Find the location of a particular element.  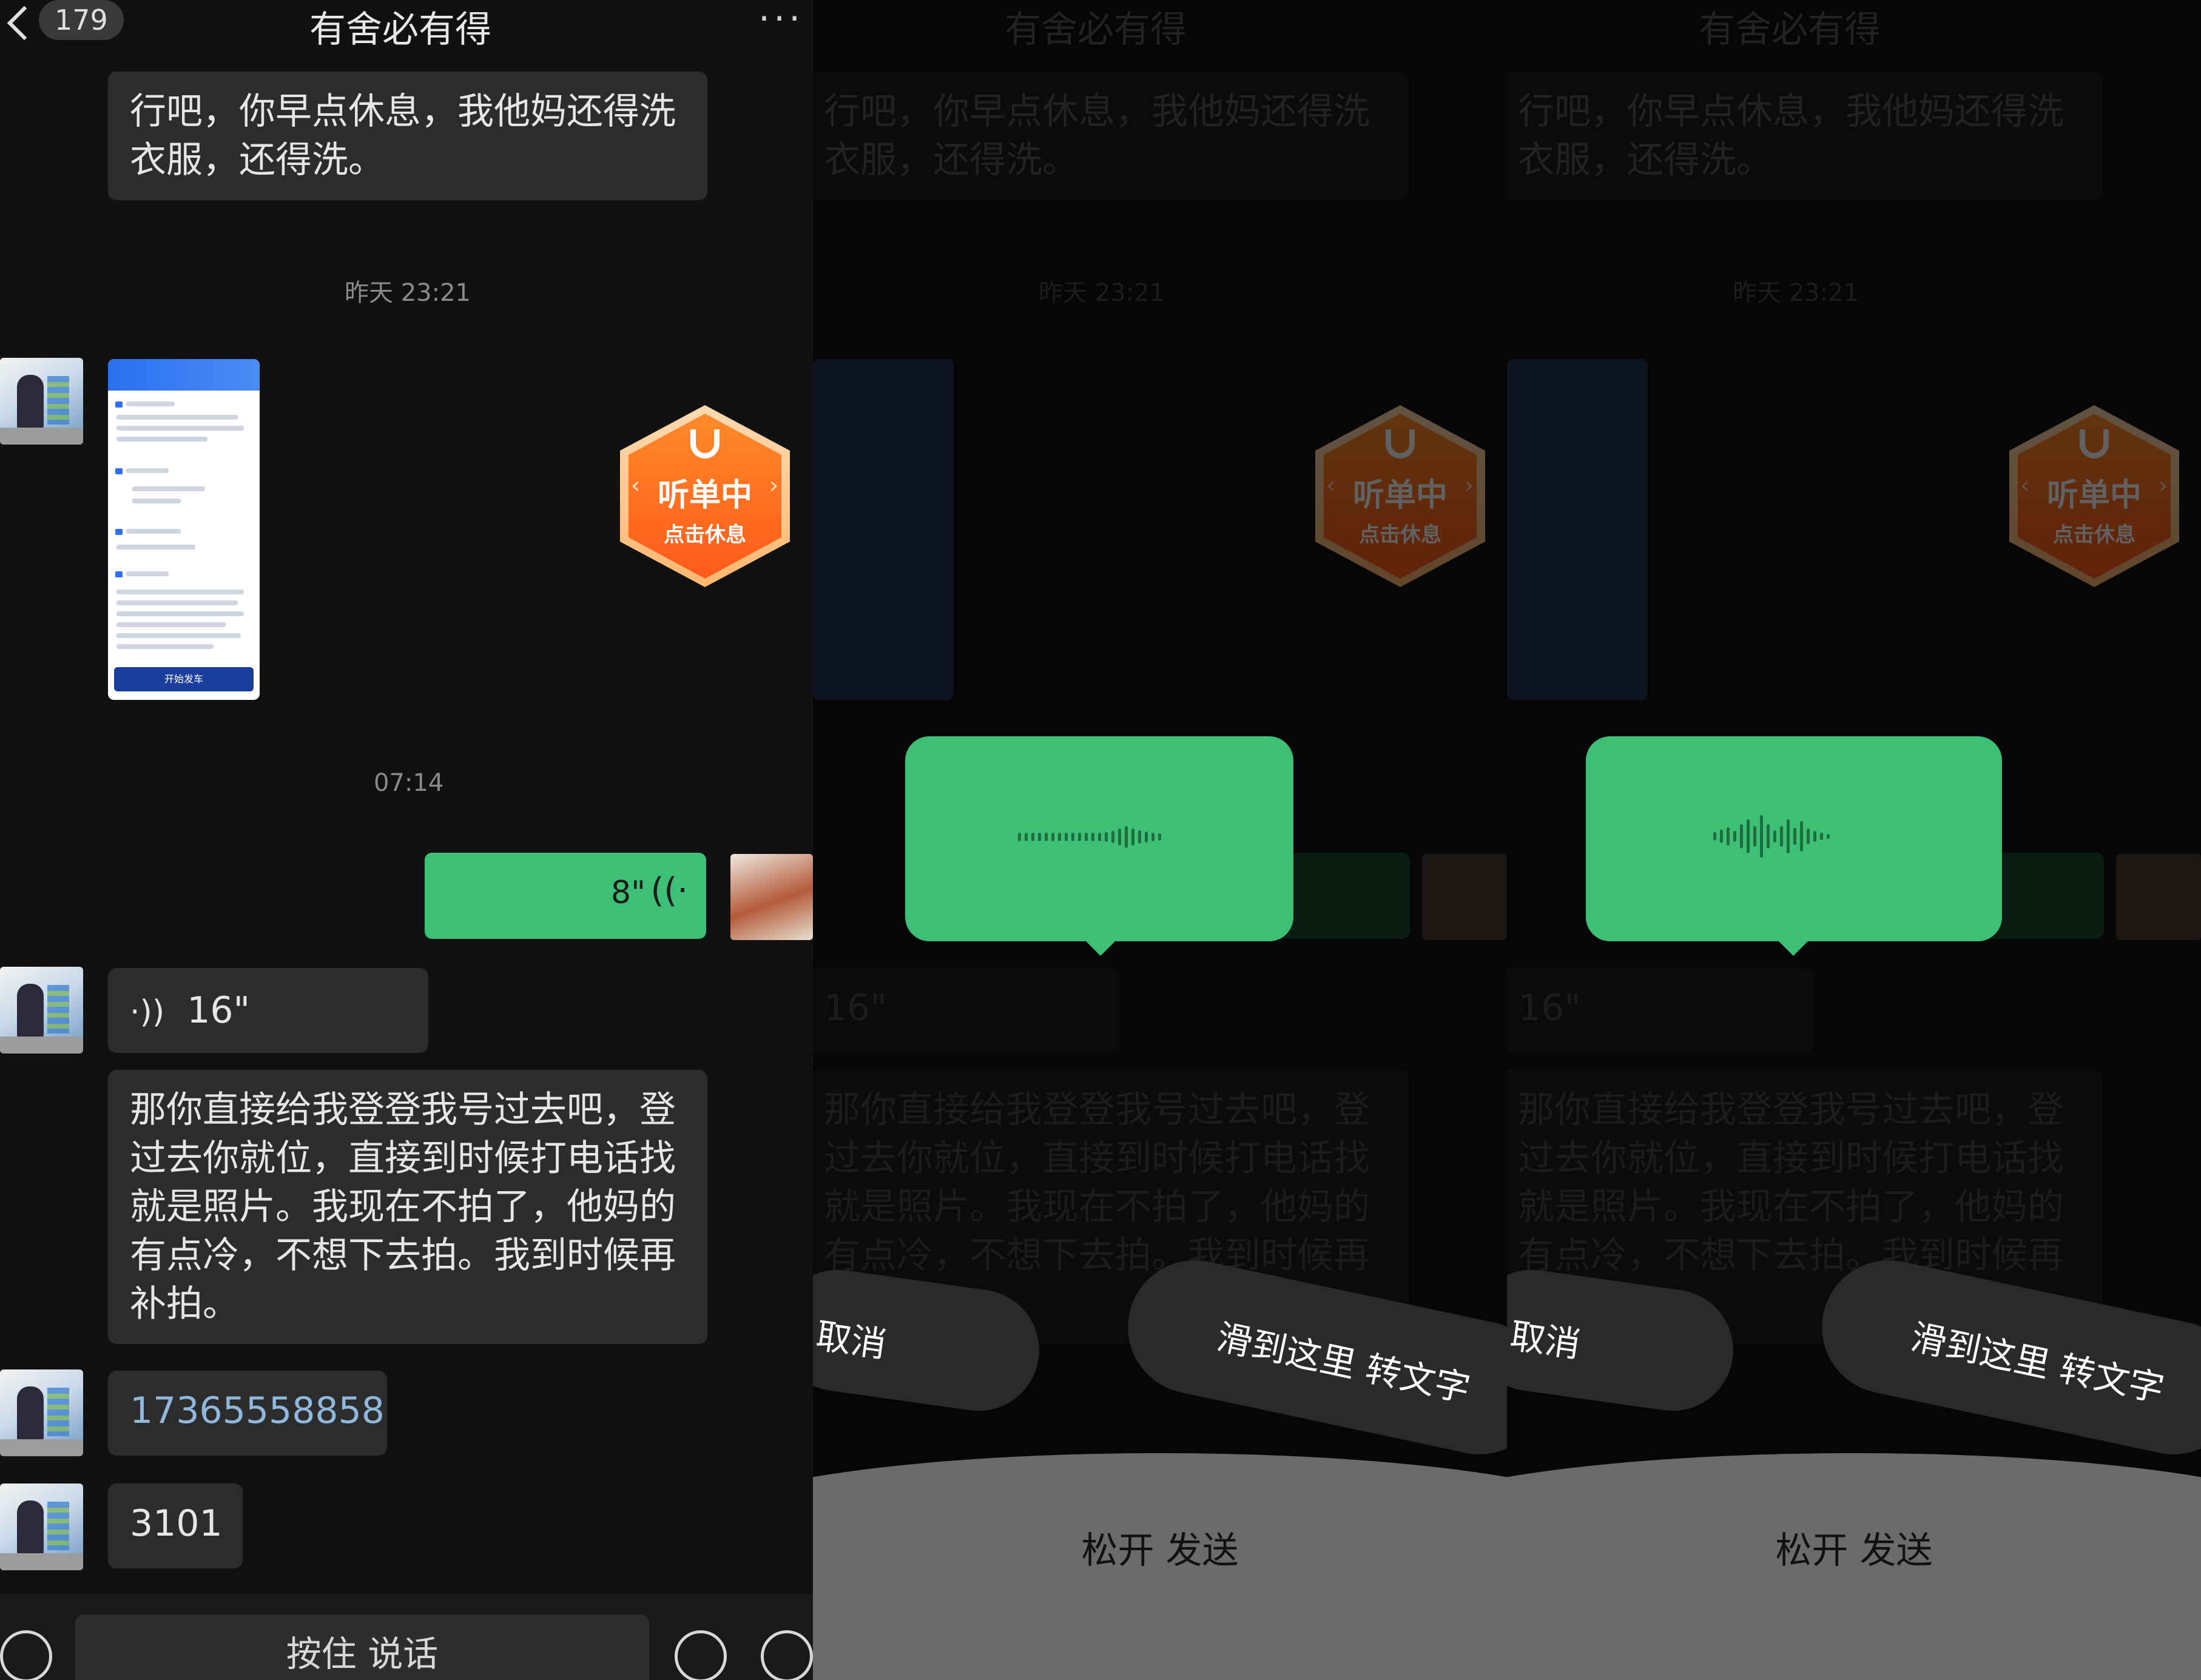

phone-number-message: 17365558858 is located at coordinates (247, 1413).